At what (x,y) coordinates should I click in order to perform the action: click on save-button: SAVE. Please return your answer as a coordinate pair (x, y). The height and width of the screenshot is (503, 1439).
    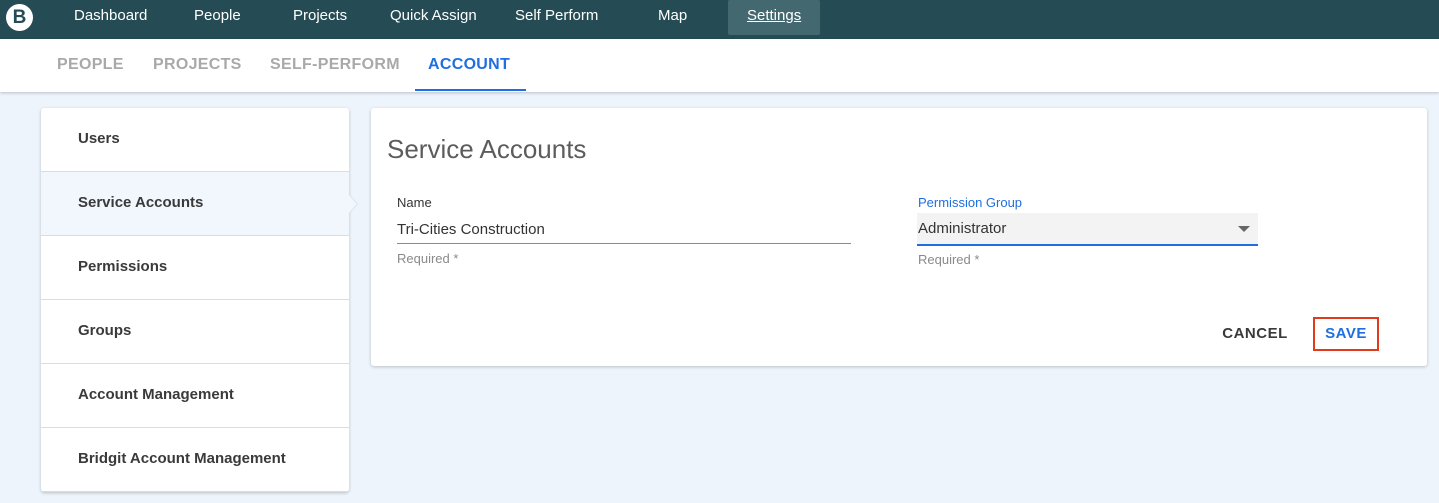
    Looking at the image, I should click on (1346, 334).